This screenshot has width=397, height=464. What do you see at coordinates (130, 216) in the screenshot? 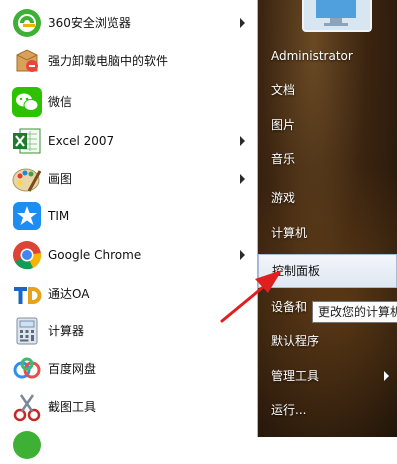
I see `program-item-tim: TIM` at bounding box center [130, 216].